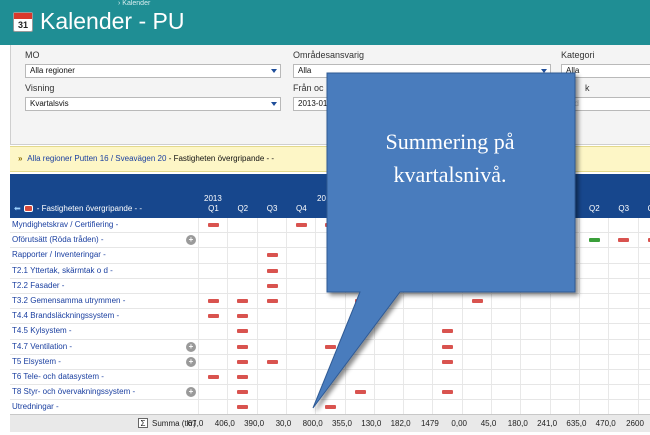 The width and height of the screenshot is (650, 435). I want to click on extra-label: k, so click(587, 88).